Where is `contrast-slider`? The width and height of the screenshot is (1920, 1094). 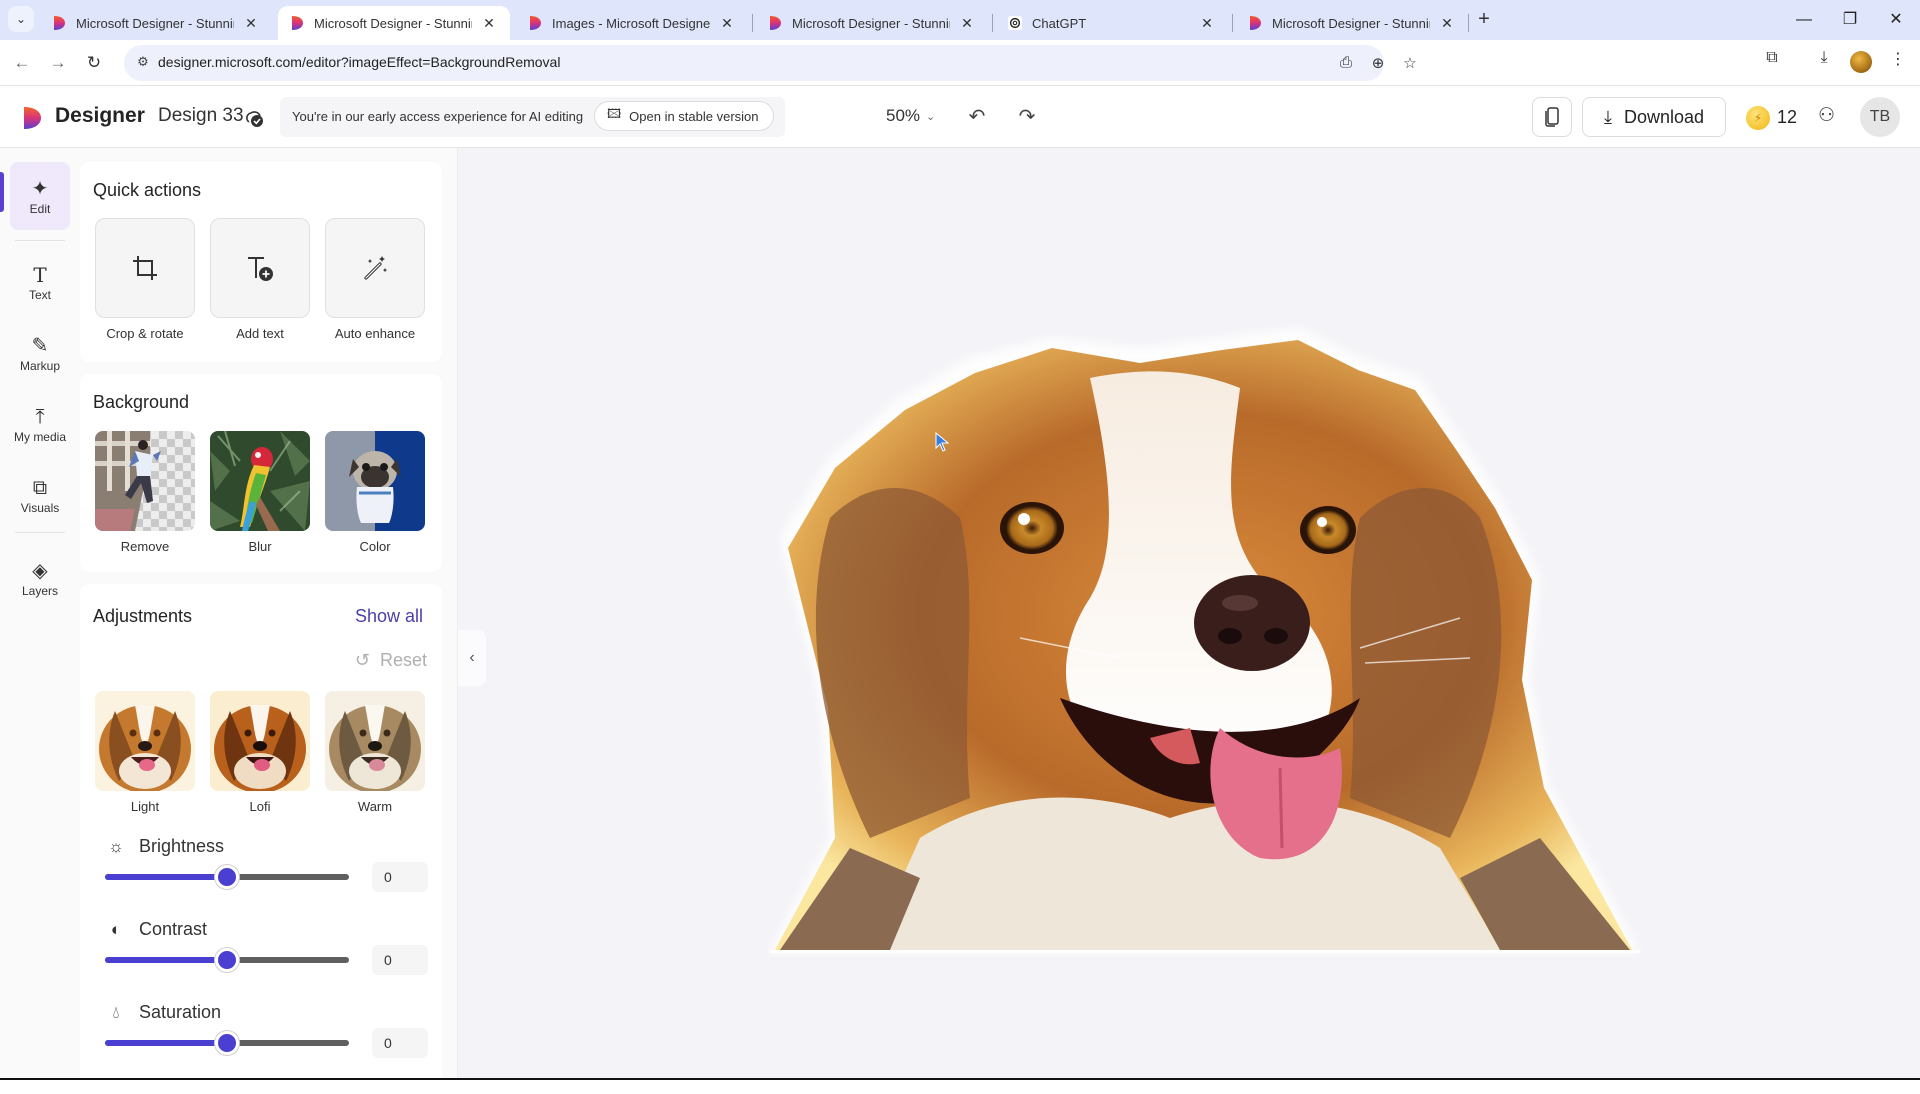
contrast-slider is located at coordinates (227, 960).